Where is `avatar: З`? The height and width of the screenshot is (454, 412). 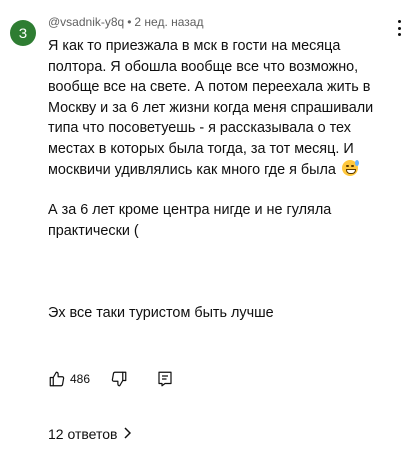 avatar: З is located at coordinates (23, 33).